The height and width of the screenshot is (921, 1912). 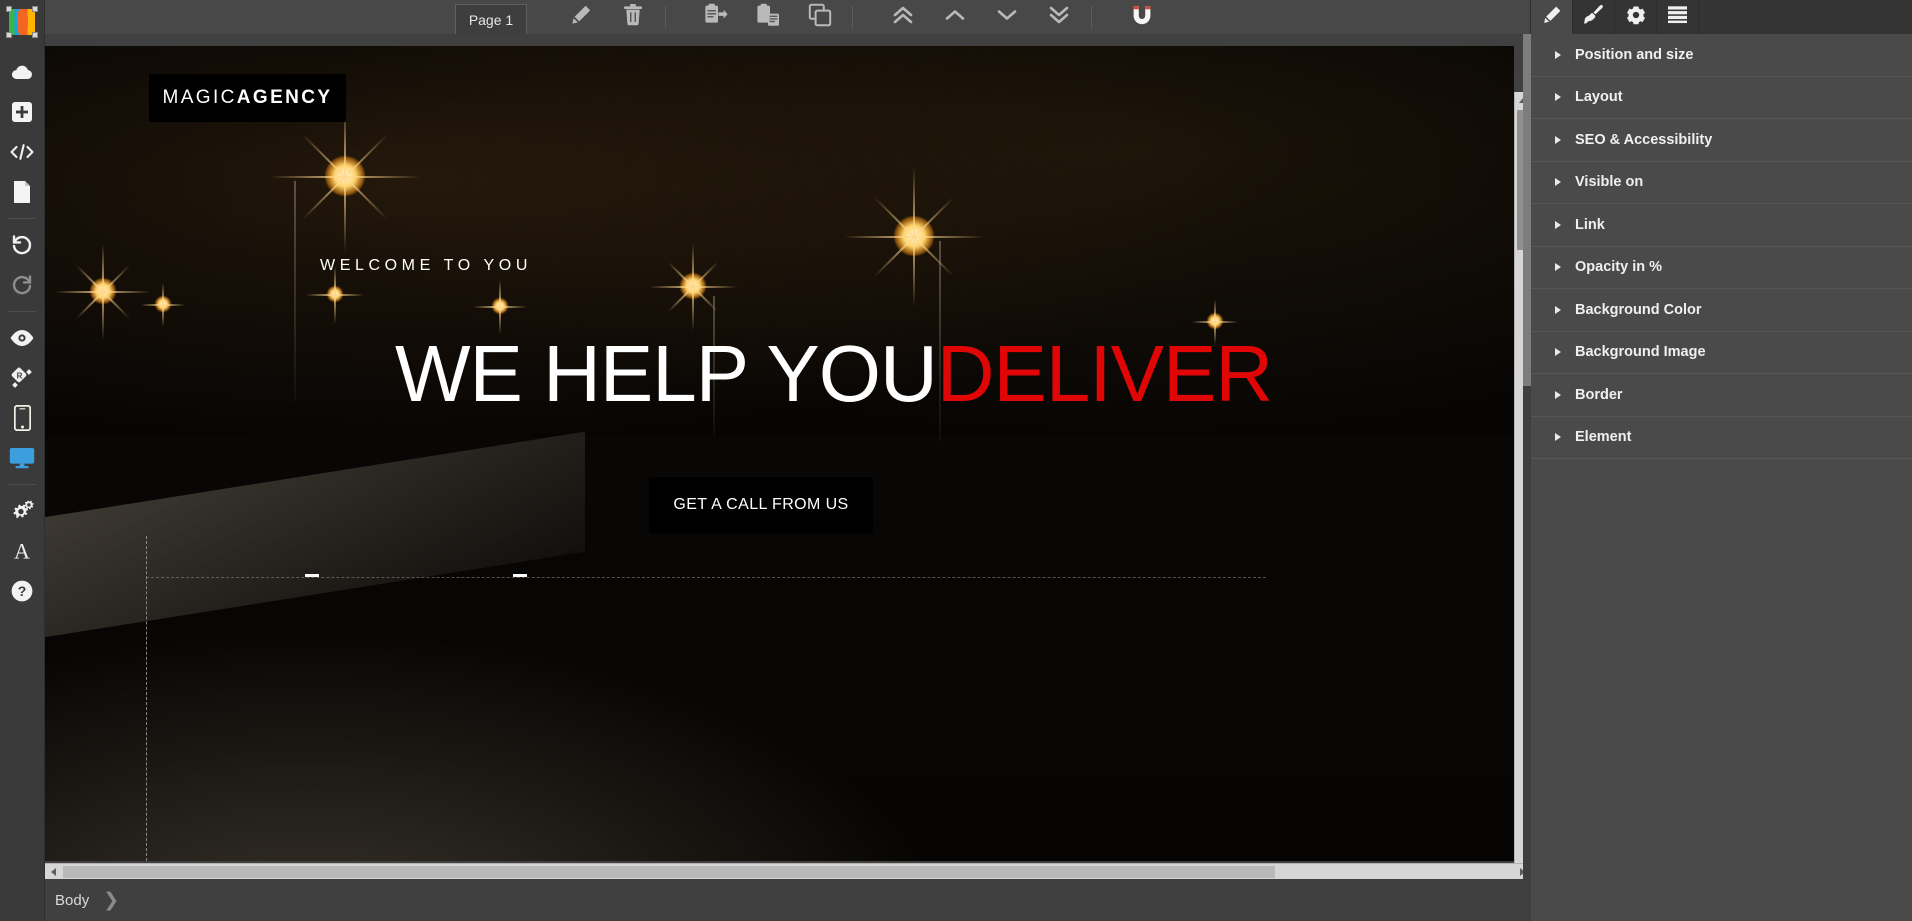 What do you see at coordinates (22, 72) in the screenshot?
I see `rail-item-cloud` at bounding box center [22, 72].